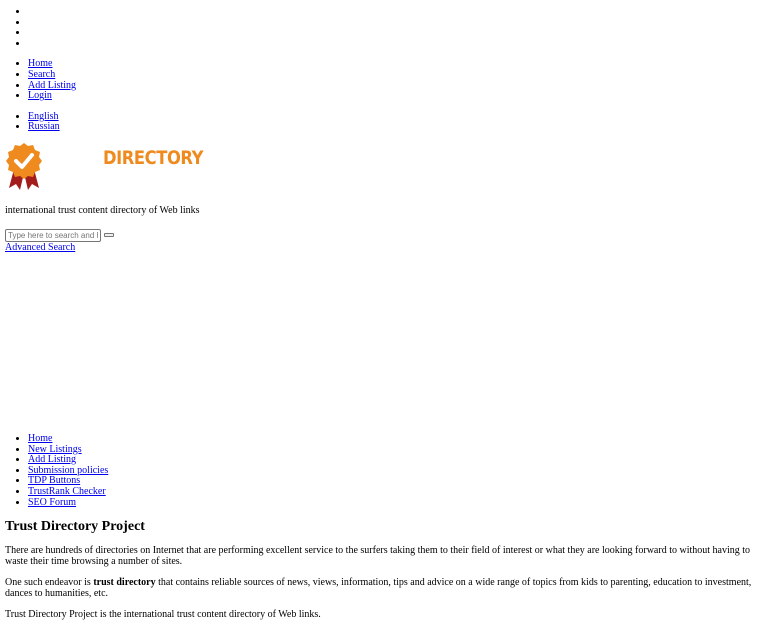  I want to click on main-nav-tdp-buttons: TDP Buttons, so click(54, 481).